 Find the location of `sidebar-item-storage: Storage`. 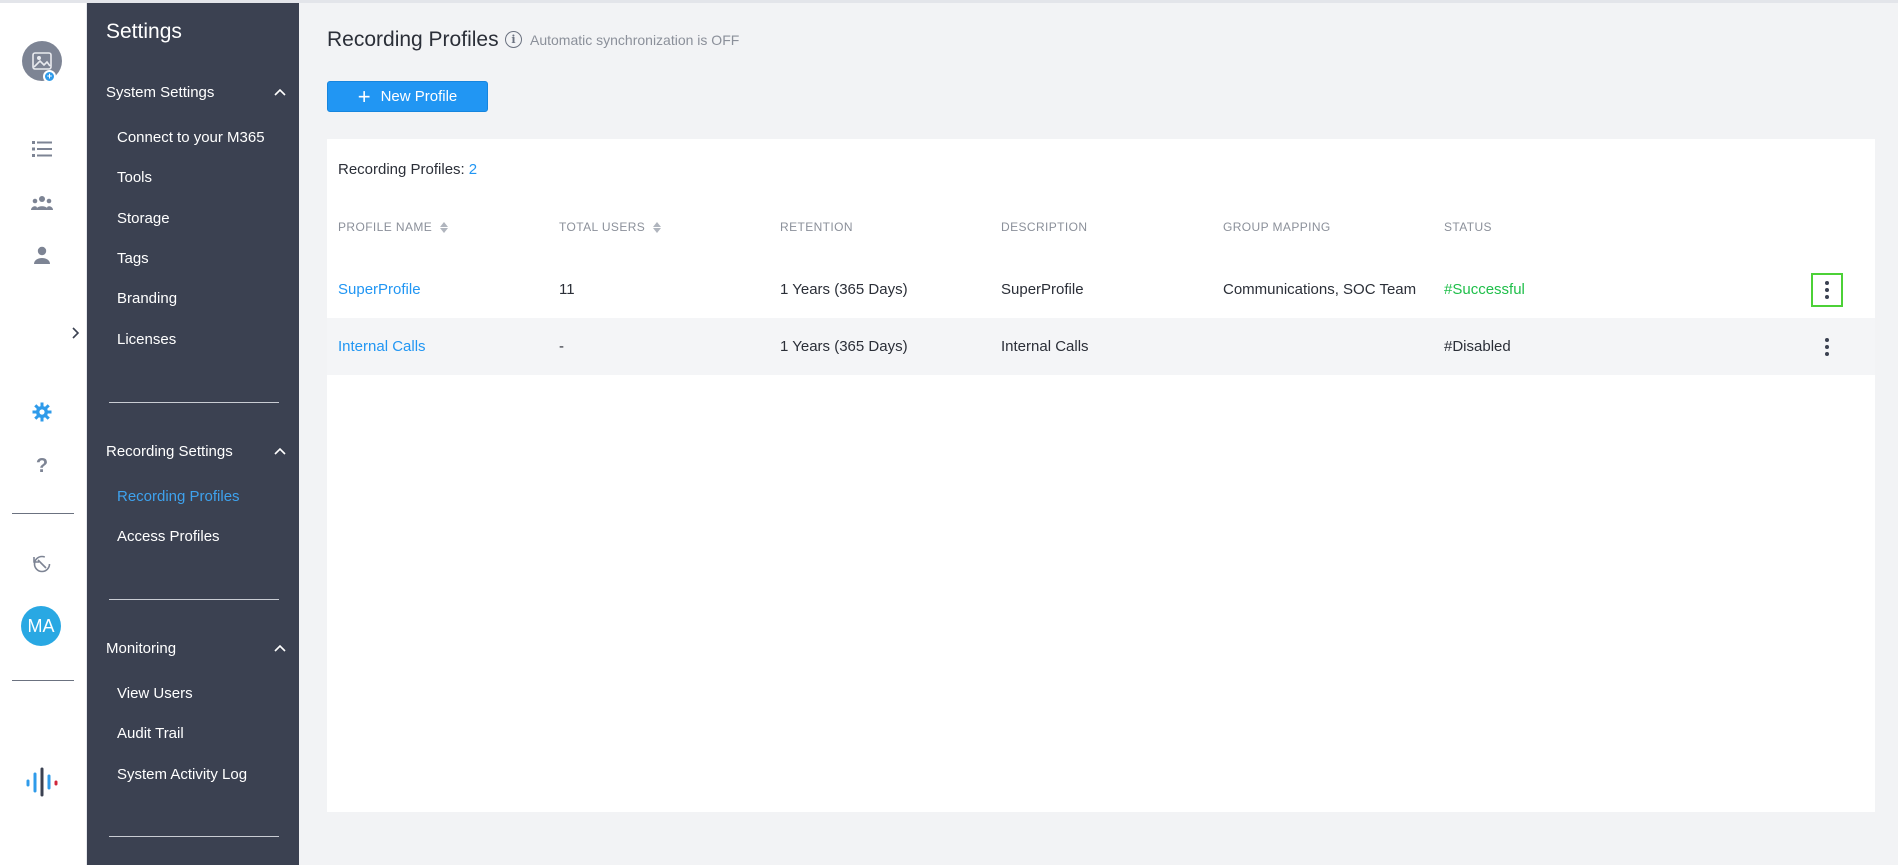

sidebar-item-storage: Storage is located at coordinates (143, 218).